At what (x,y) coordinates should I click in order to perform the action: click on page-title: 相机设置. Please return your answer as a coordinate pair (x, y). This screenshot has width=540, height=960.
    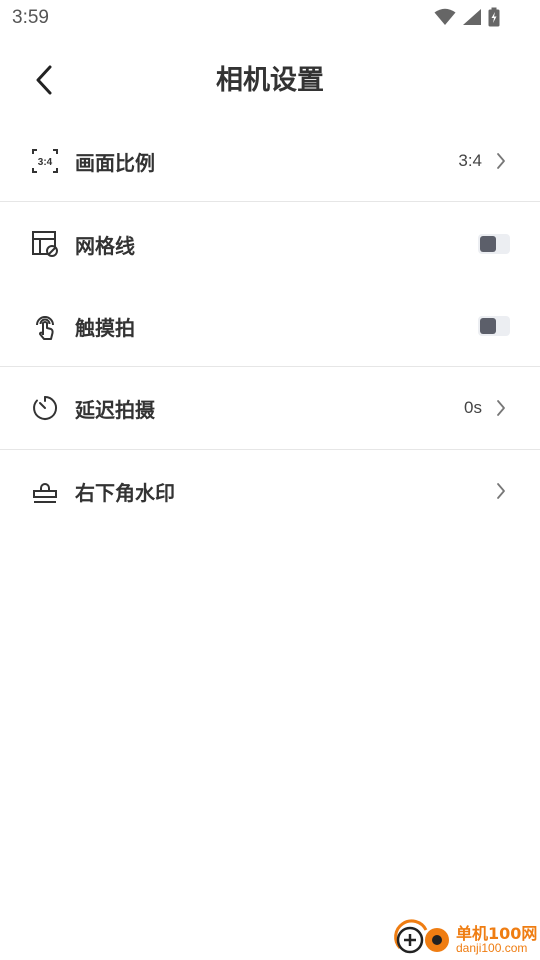
    Looking at the image, I should click on (270, 80).